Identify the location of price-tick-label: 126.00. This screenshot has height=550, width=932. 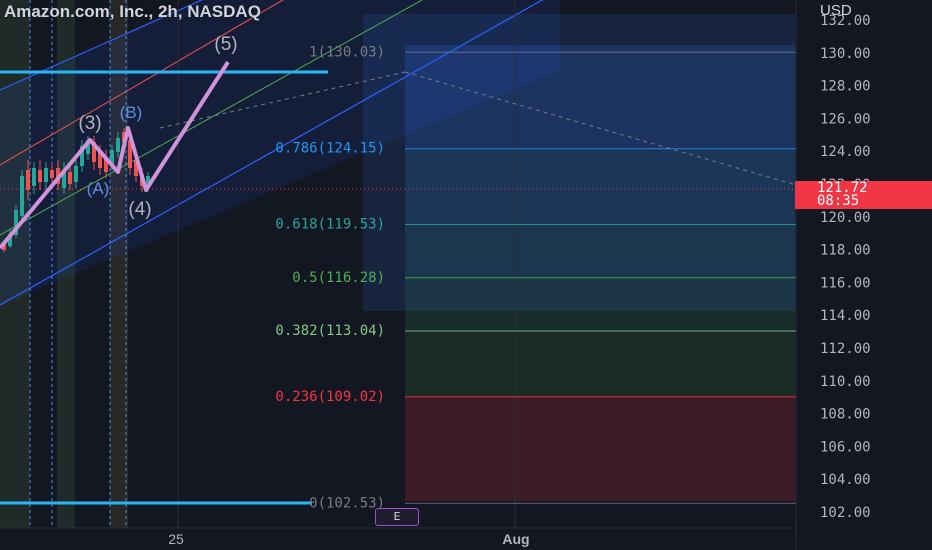
(845, 119).